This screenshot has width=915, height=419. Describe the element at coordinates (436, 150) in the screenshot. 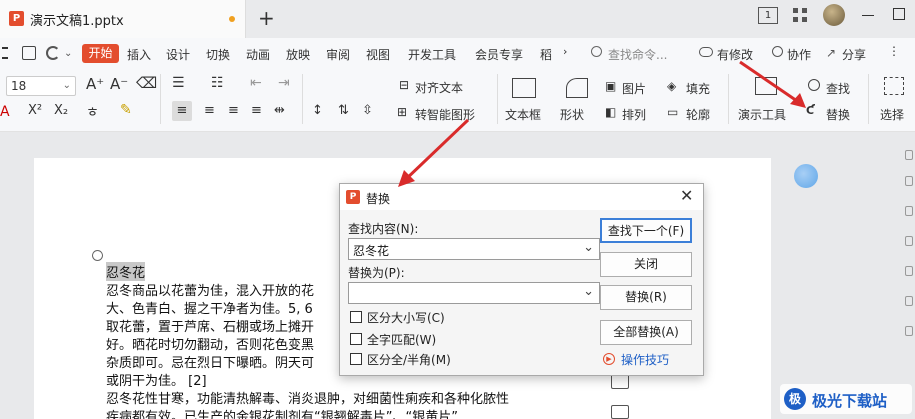

I see `arrow-to-dialog` at that location.